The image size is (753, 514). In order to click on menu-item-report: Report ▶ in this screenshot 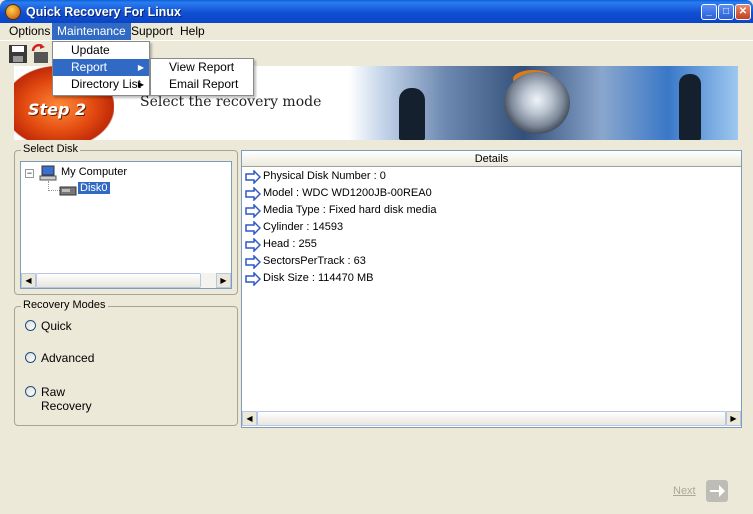, I will do `click(101, 67)`.